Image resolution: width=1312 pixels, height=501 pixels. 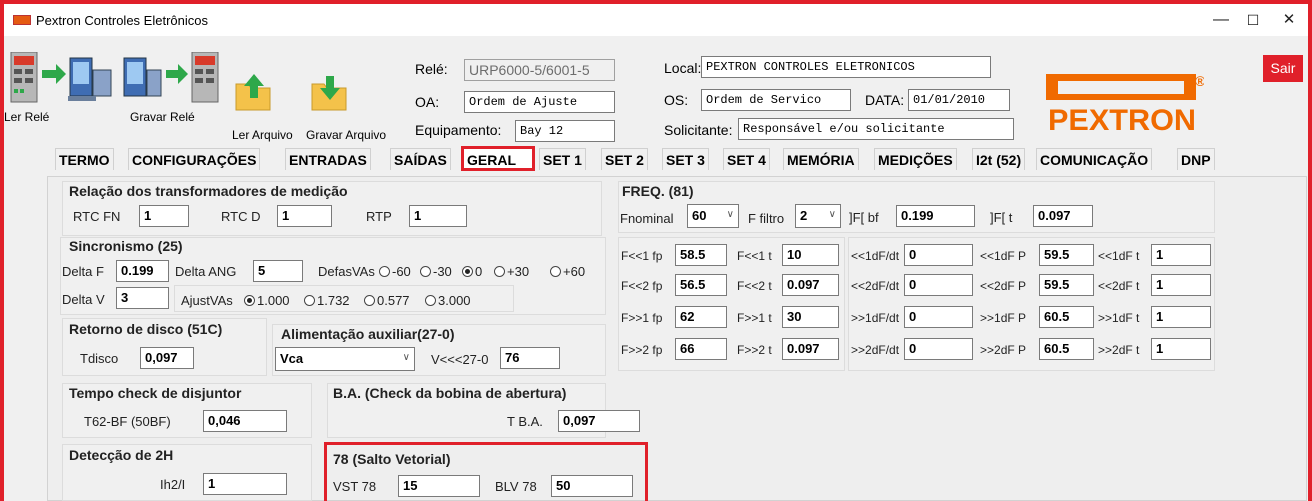 I want to click on defas-option-plus30: +30, so click(x=511, y=271).